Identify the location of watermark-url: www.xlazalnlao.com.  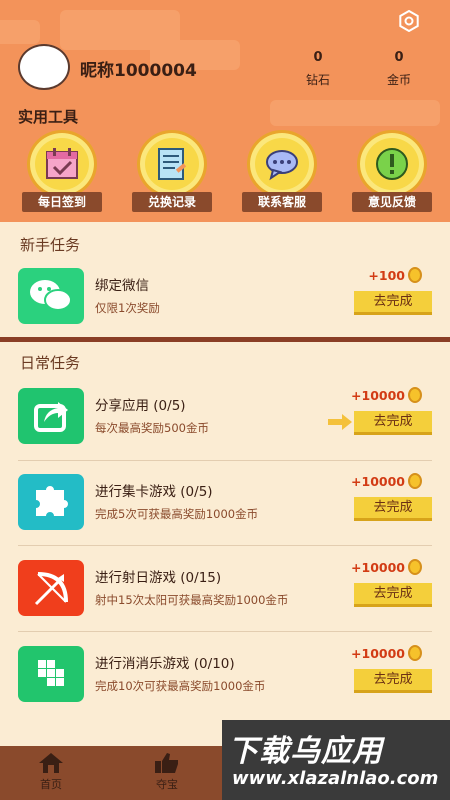
(335, 778).